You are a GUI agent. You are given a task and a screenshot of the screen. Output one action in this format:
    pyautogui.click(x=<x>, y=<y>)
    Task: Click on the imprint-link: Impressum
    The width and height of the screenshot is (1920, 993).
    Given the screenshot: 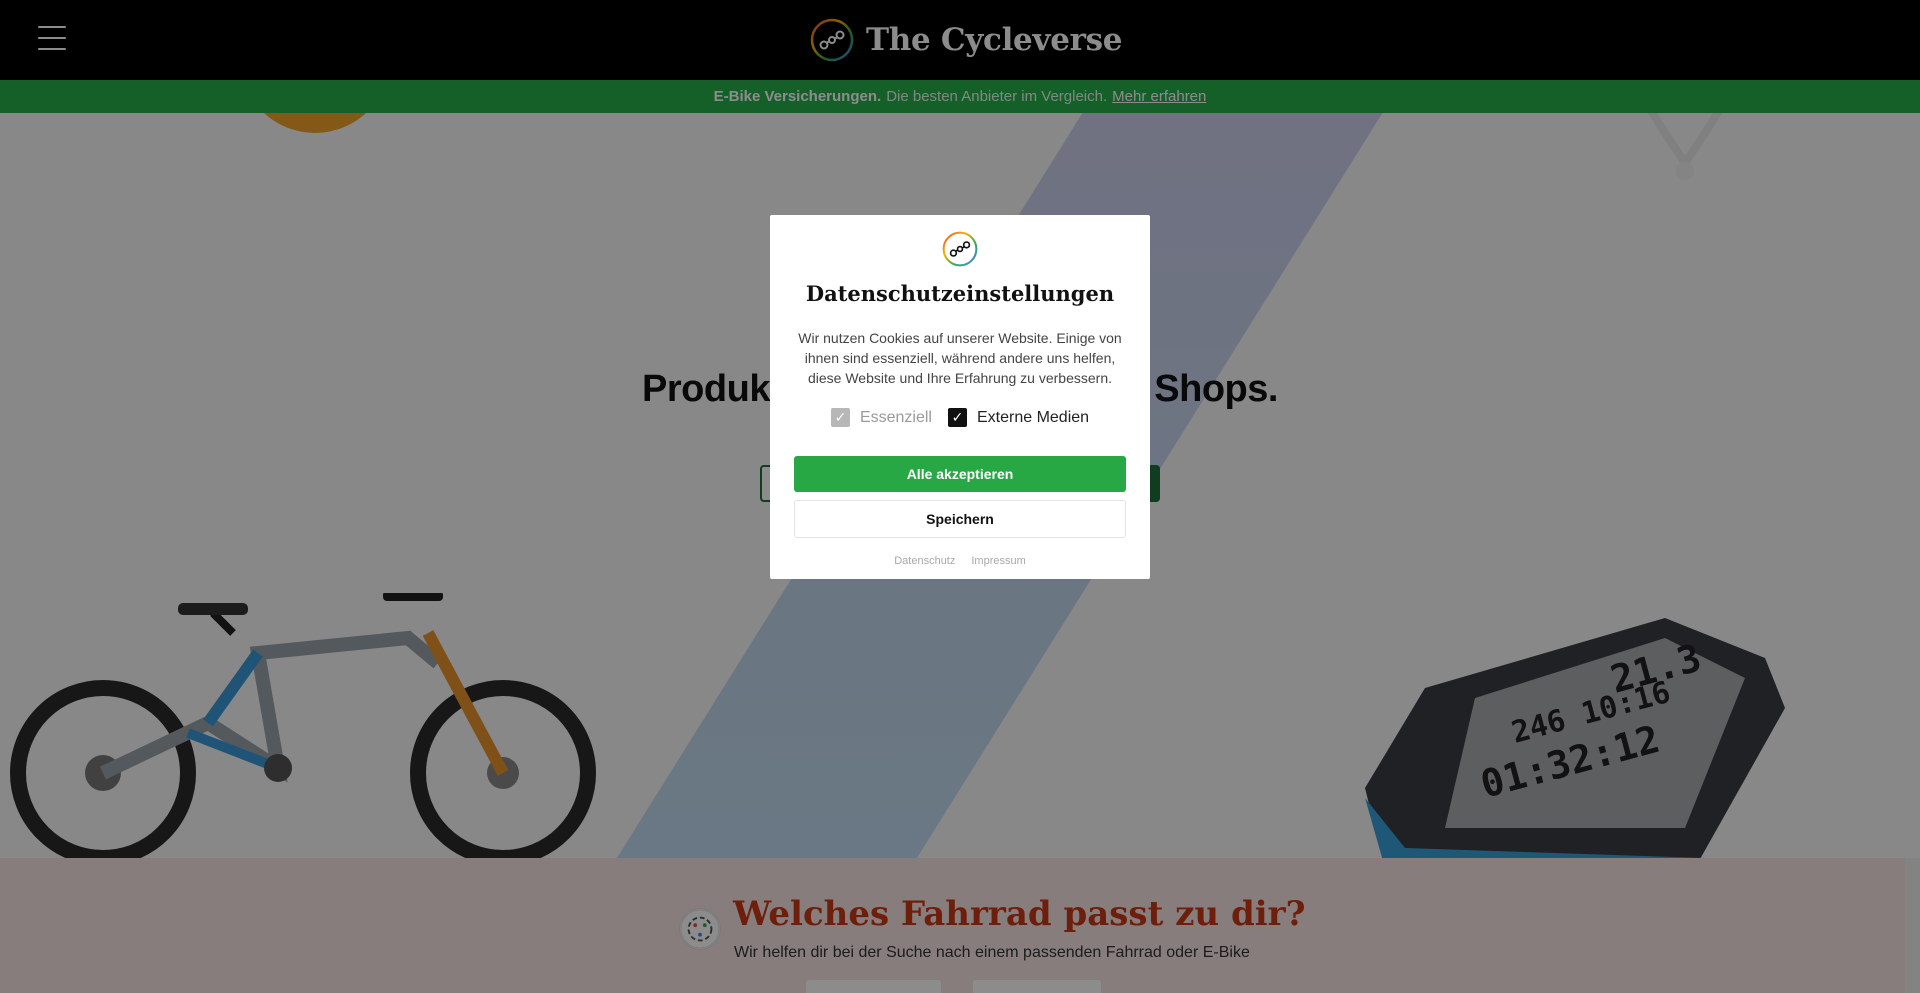 What is the action you would take?
    pyautogui.click(x=998, y=561)
    